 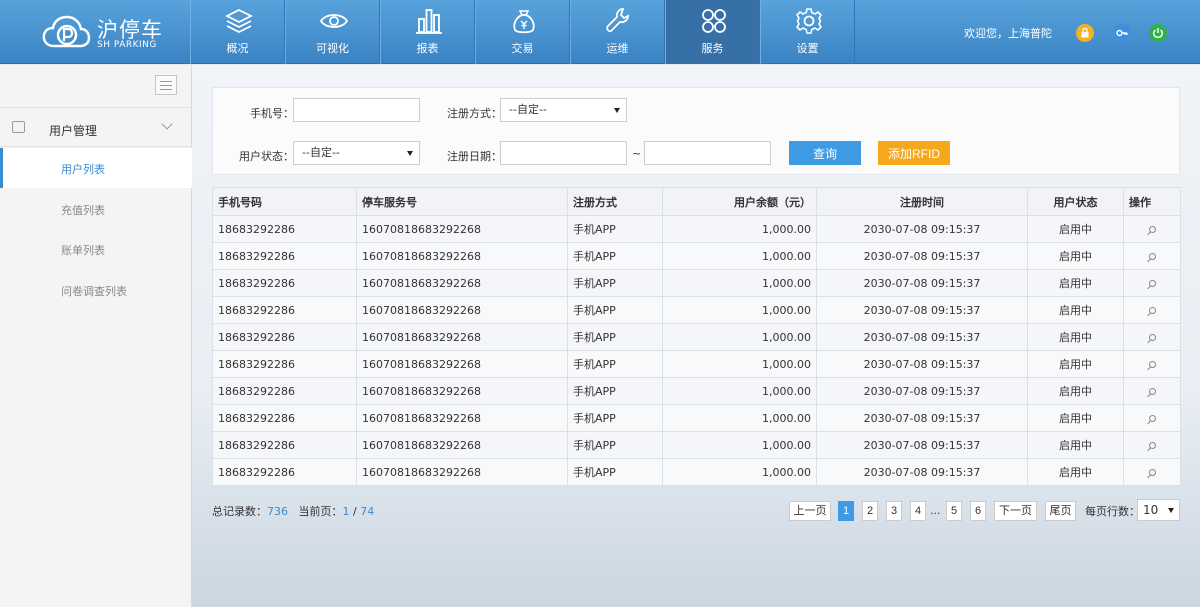 What do you see at coordinates (266, 156) in the screenshot?
I see `status-label: 用户状态：` at bounding box center [266, 156].